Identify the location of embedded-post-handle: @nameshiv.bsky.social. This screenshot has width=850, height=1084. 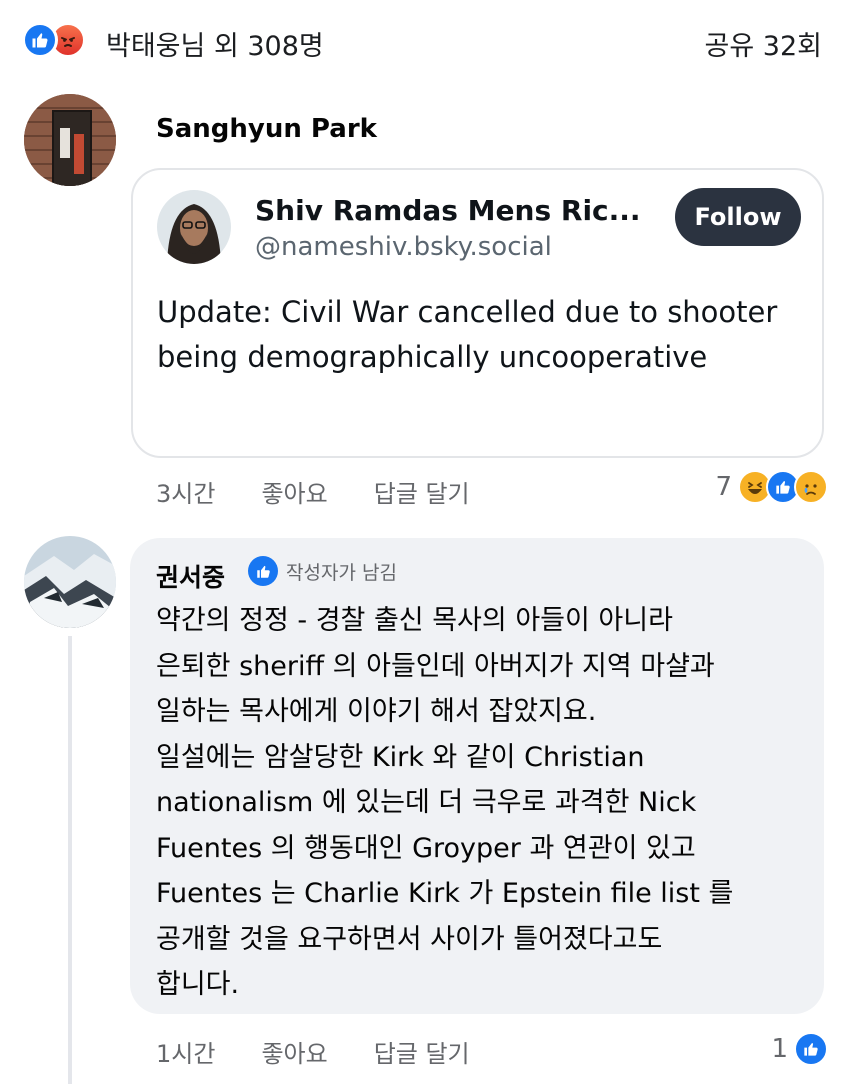
(403, 247).